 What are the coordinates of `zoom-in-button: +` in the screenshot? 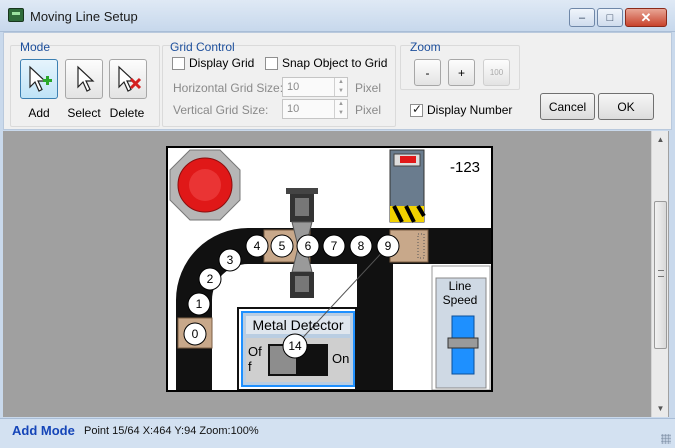 It's located at (461, 72).